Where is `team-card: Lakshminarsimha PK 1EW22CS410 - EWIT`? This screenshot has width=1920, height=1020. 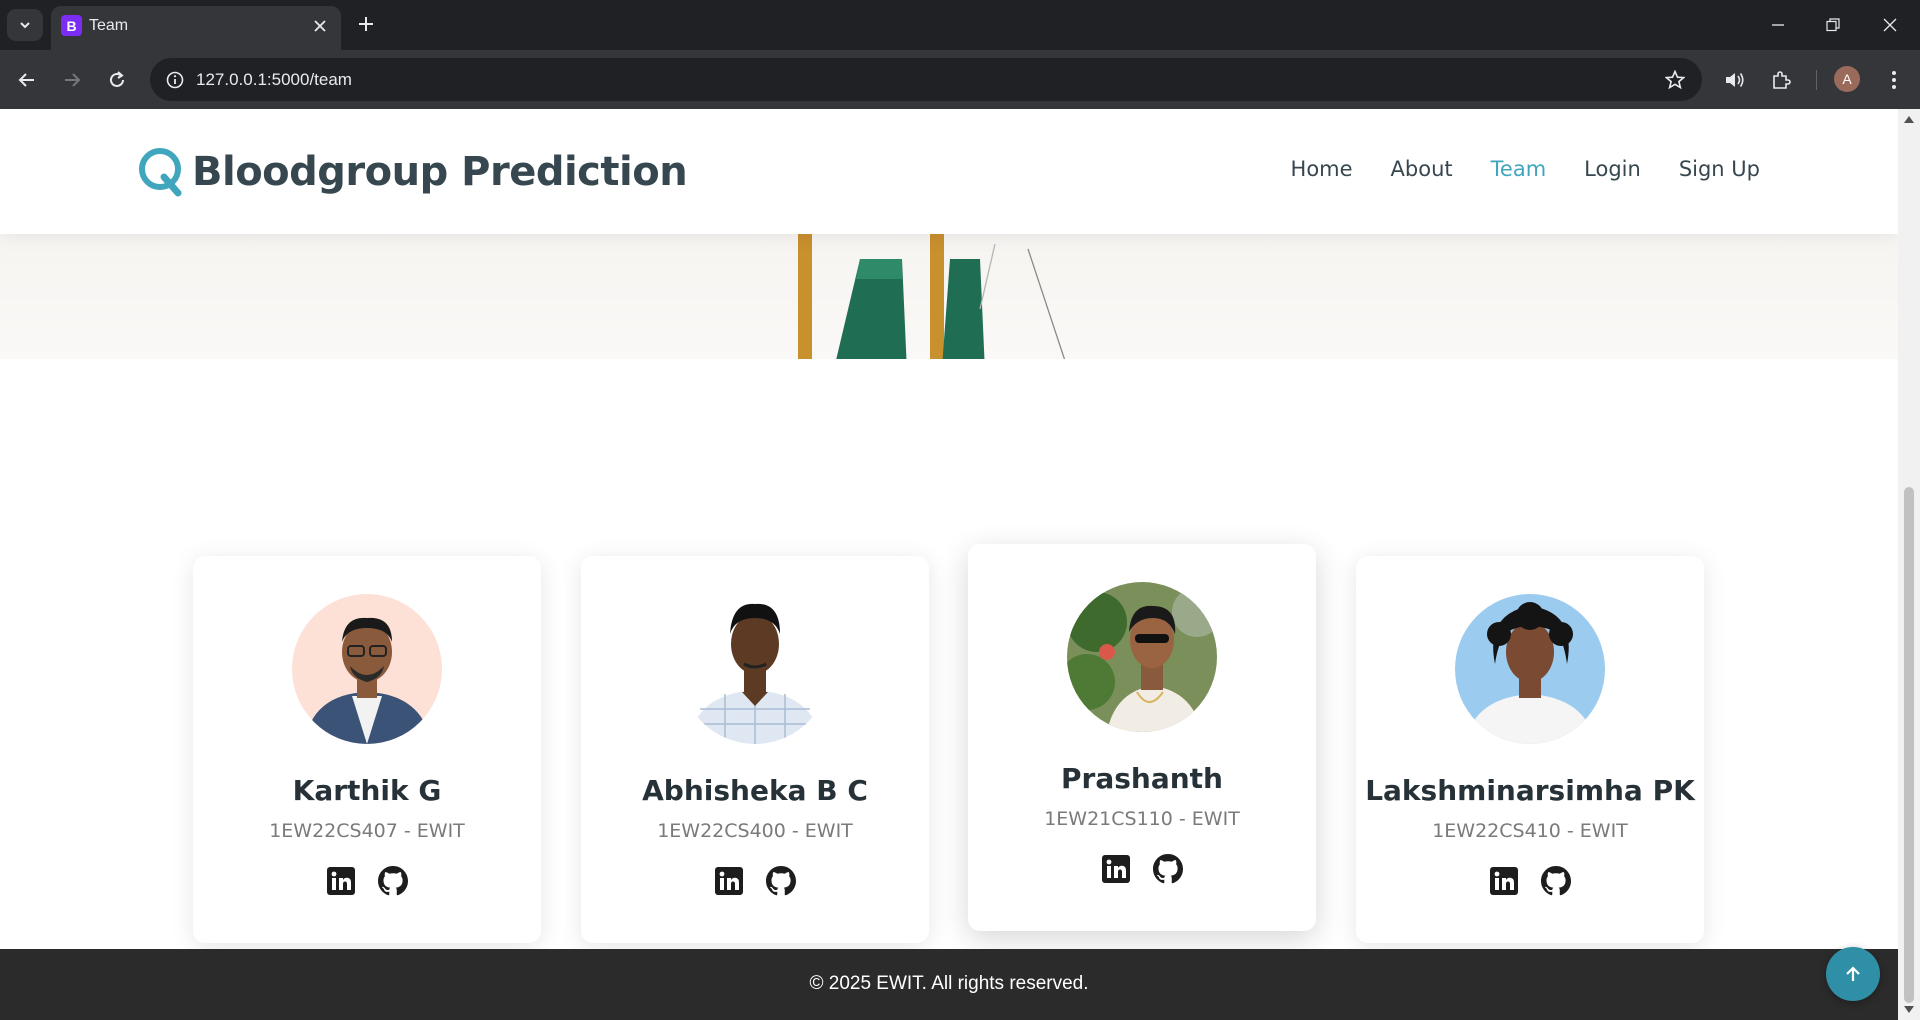 team-card: Lakshminarsimha PK 1EW22CS410 - EWIT is located at coordinates (1530, 749).